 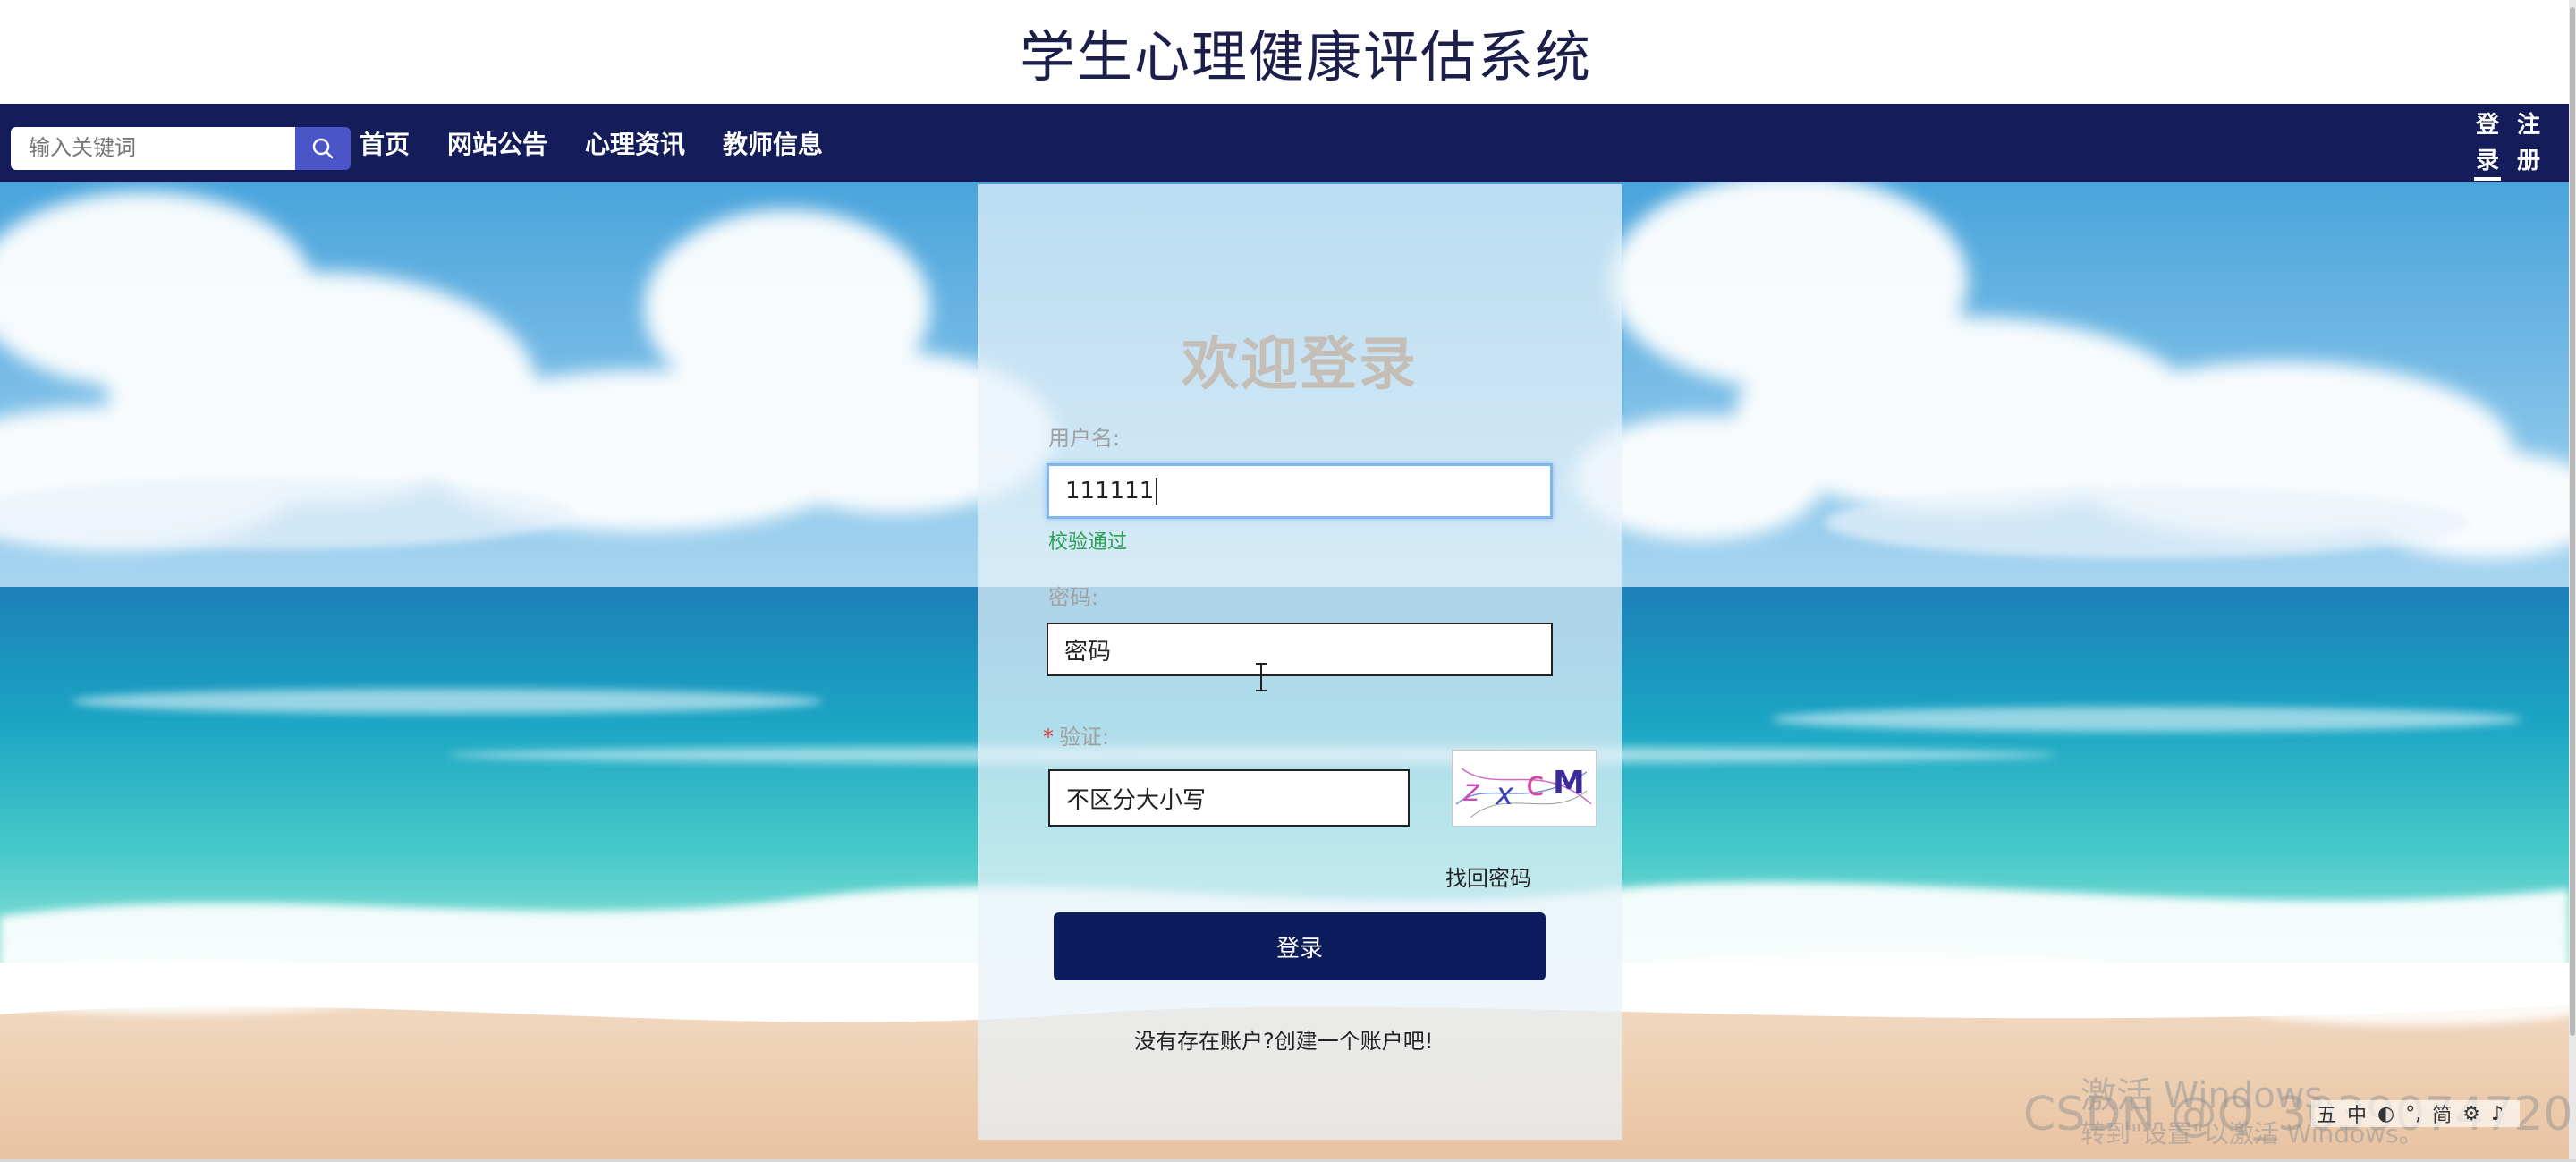 What do you see at coordinates (2385, 1114) in the screenshot?
I see `ime-item: ◐` at bounding box center [2385, 1114].